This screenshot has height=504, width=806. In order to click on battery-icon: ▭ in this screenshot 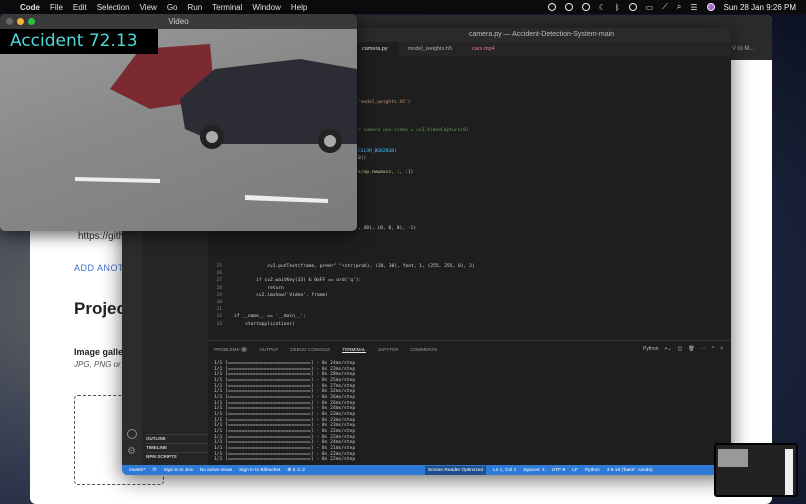, I will do `click(650, 7)`.